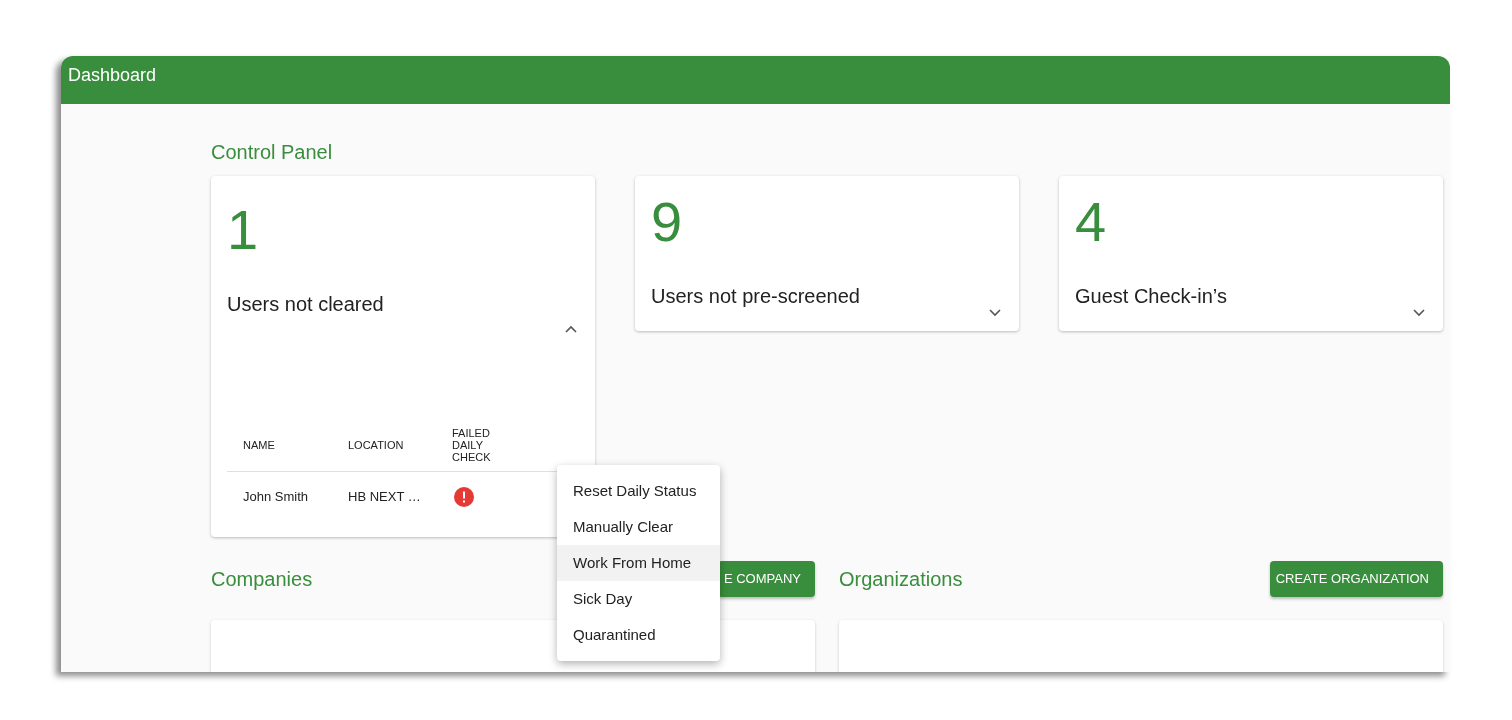 This screenshot has width=1512, height=720. What do you see at coordinates (638, 563) in the screenshot?
I see `menu-item: Work From Home` at bounding box center [638, 563].